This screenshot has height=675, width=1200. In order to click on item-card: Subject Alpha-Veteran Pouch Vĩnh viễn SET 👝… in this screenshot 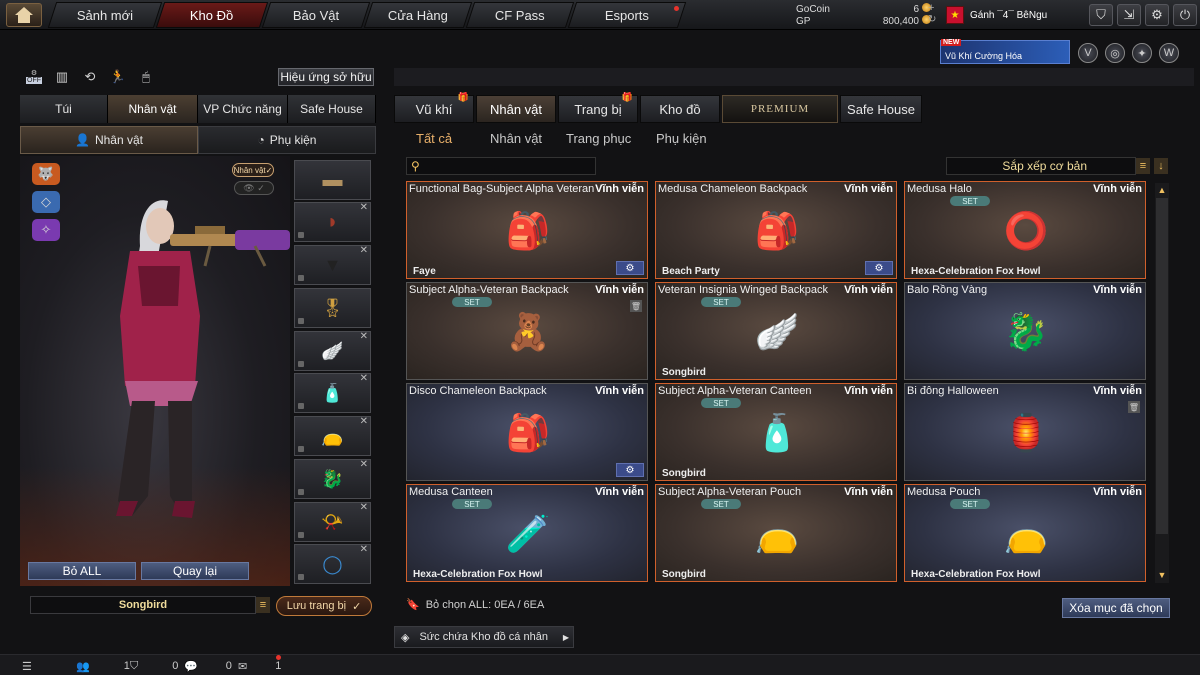, I will do `click(776, 533)`.